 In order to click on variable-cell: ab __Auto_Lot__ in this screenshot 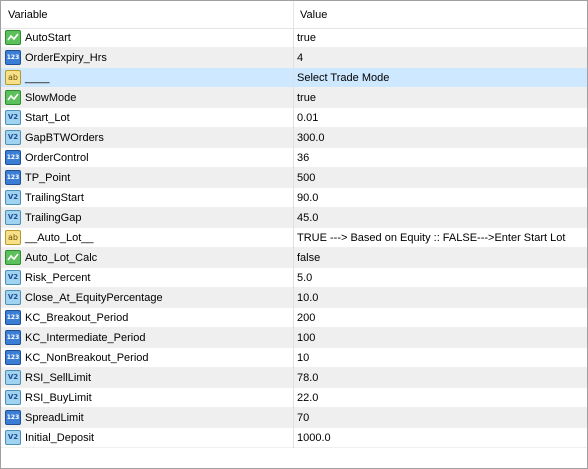, I will do `click(147, 238)`.